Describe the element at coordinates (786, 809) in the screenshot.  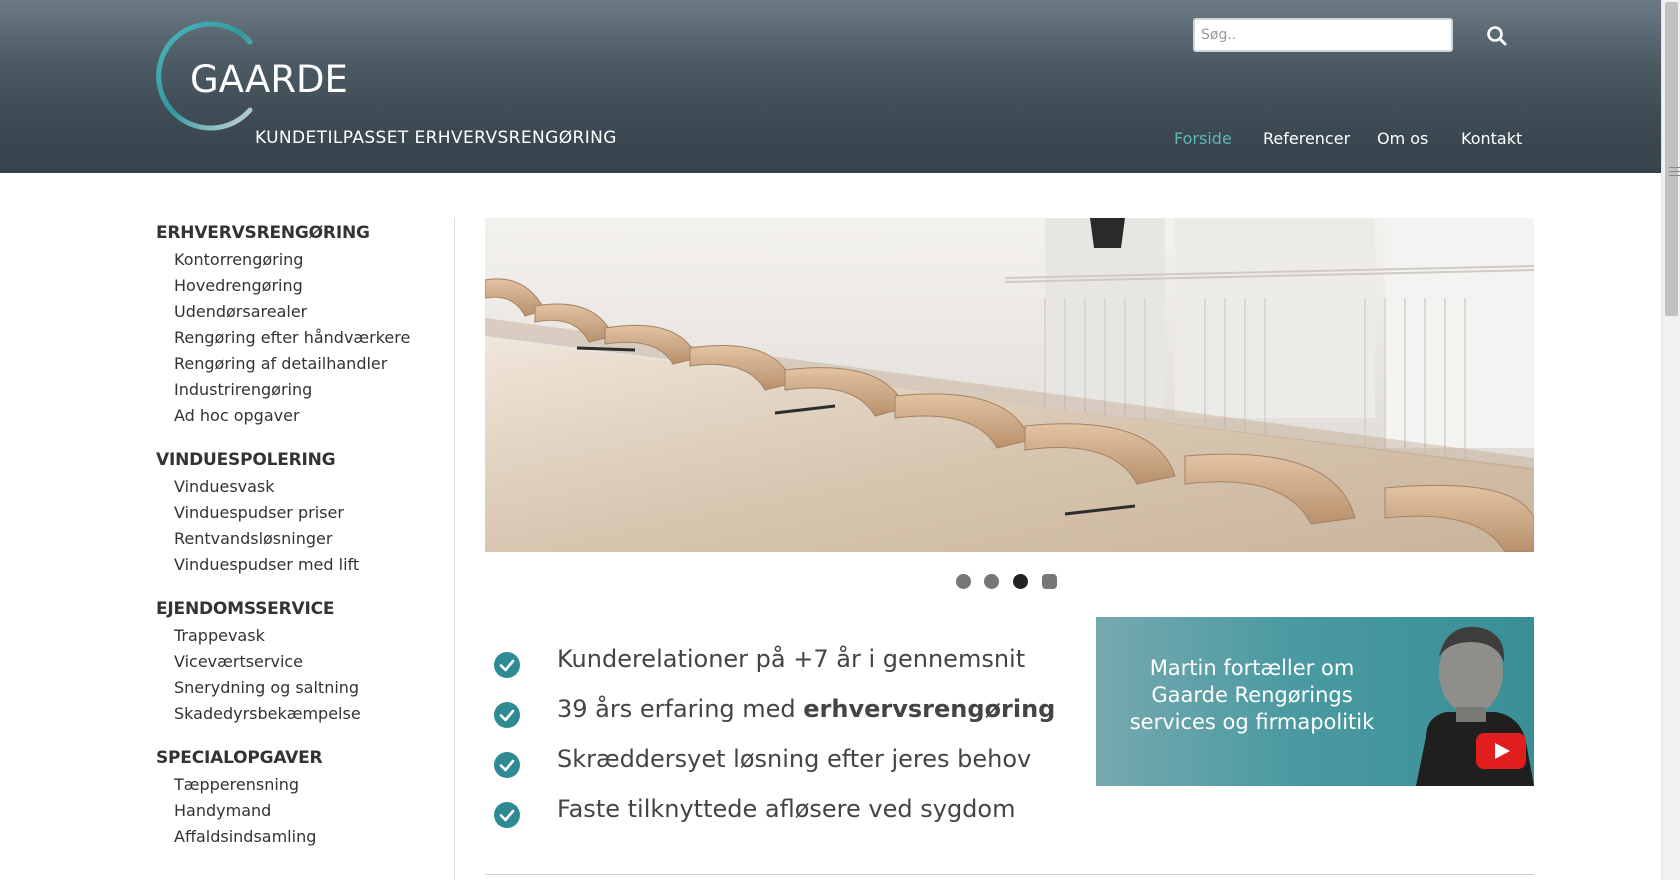
I see `feature-text: Faste tilknyttede afløsere ved sygdom` at that location.